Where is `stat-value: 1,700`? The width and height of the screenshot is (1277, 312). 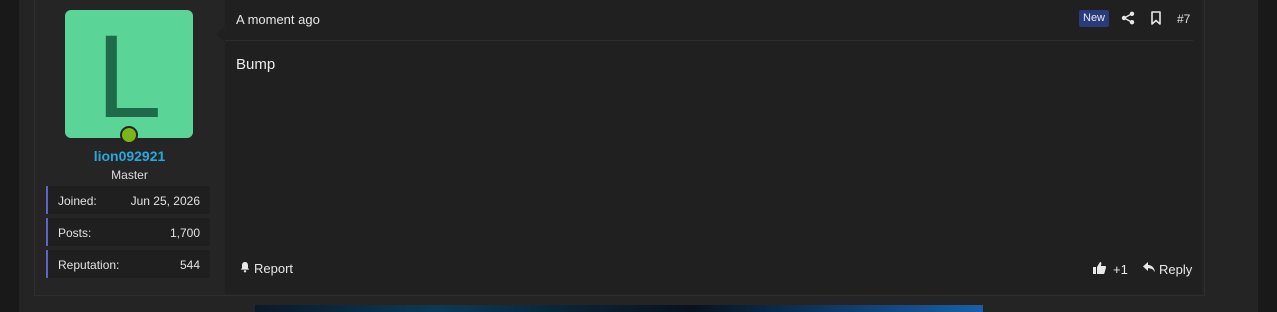
stat-value: 1,700 is located at coordinates (184, 233).